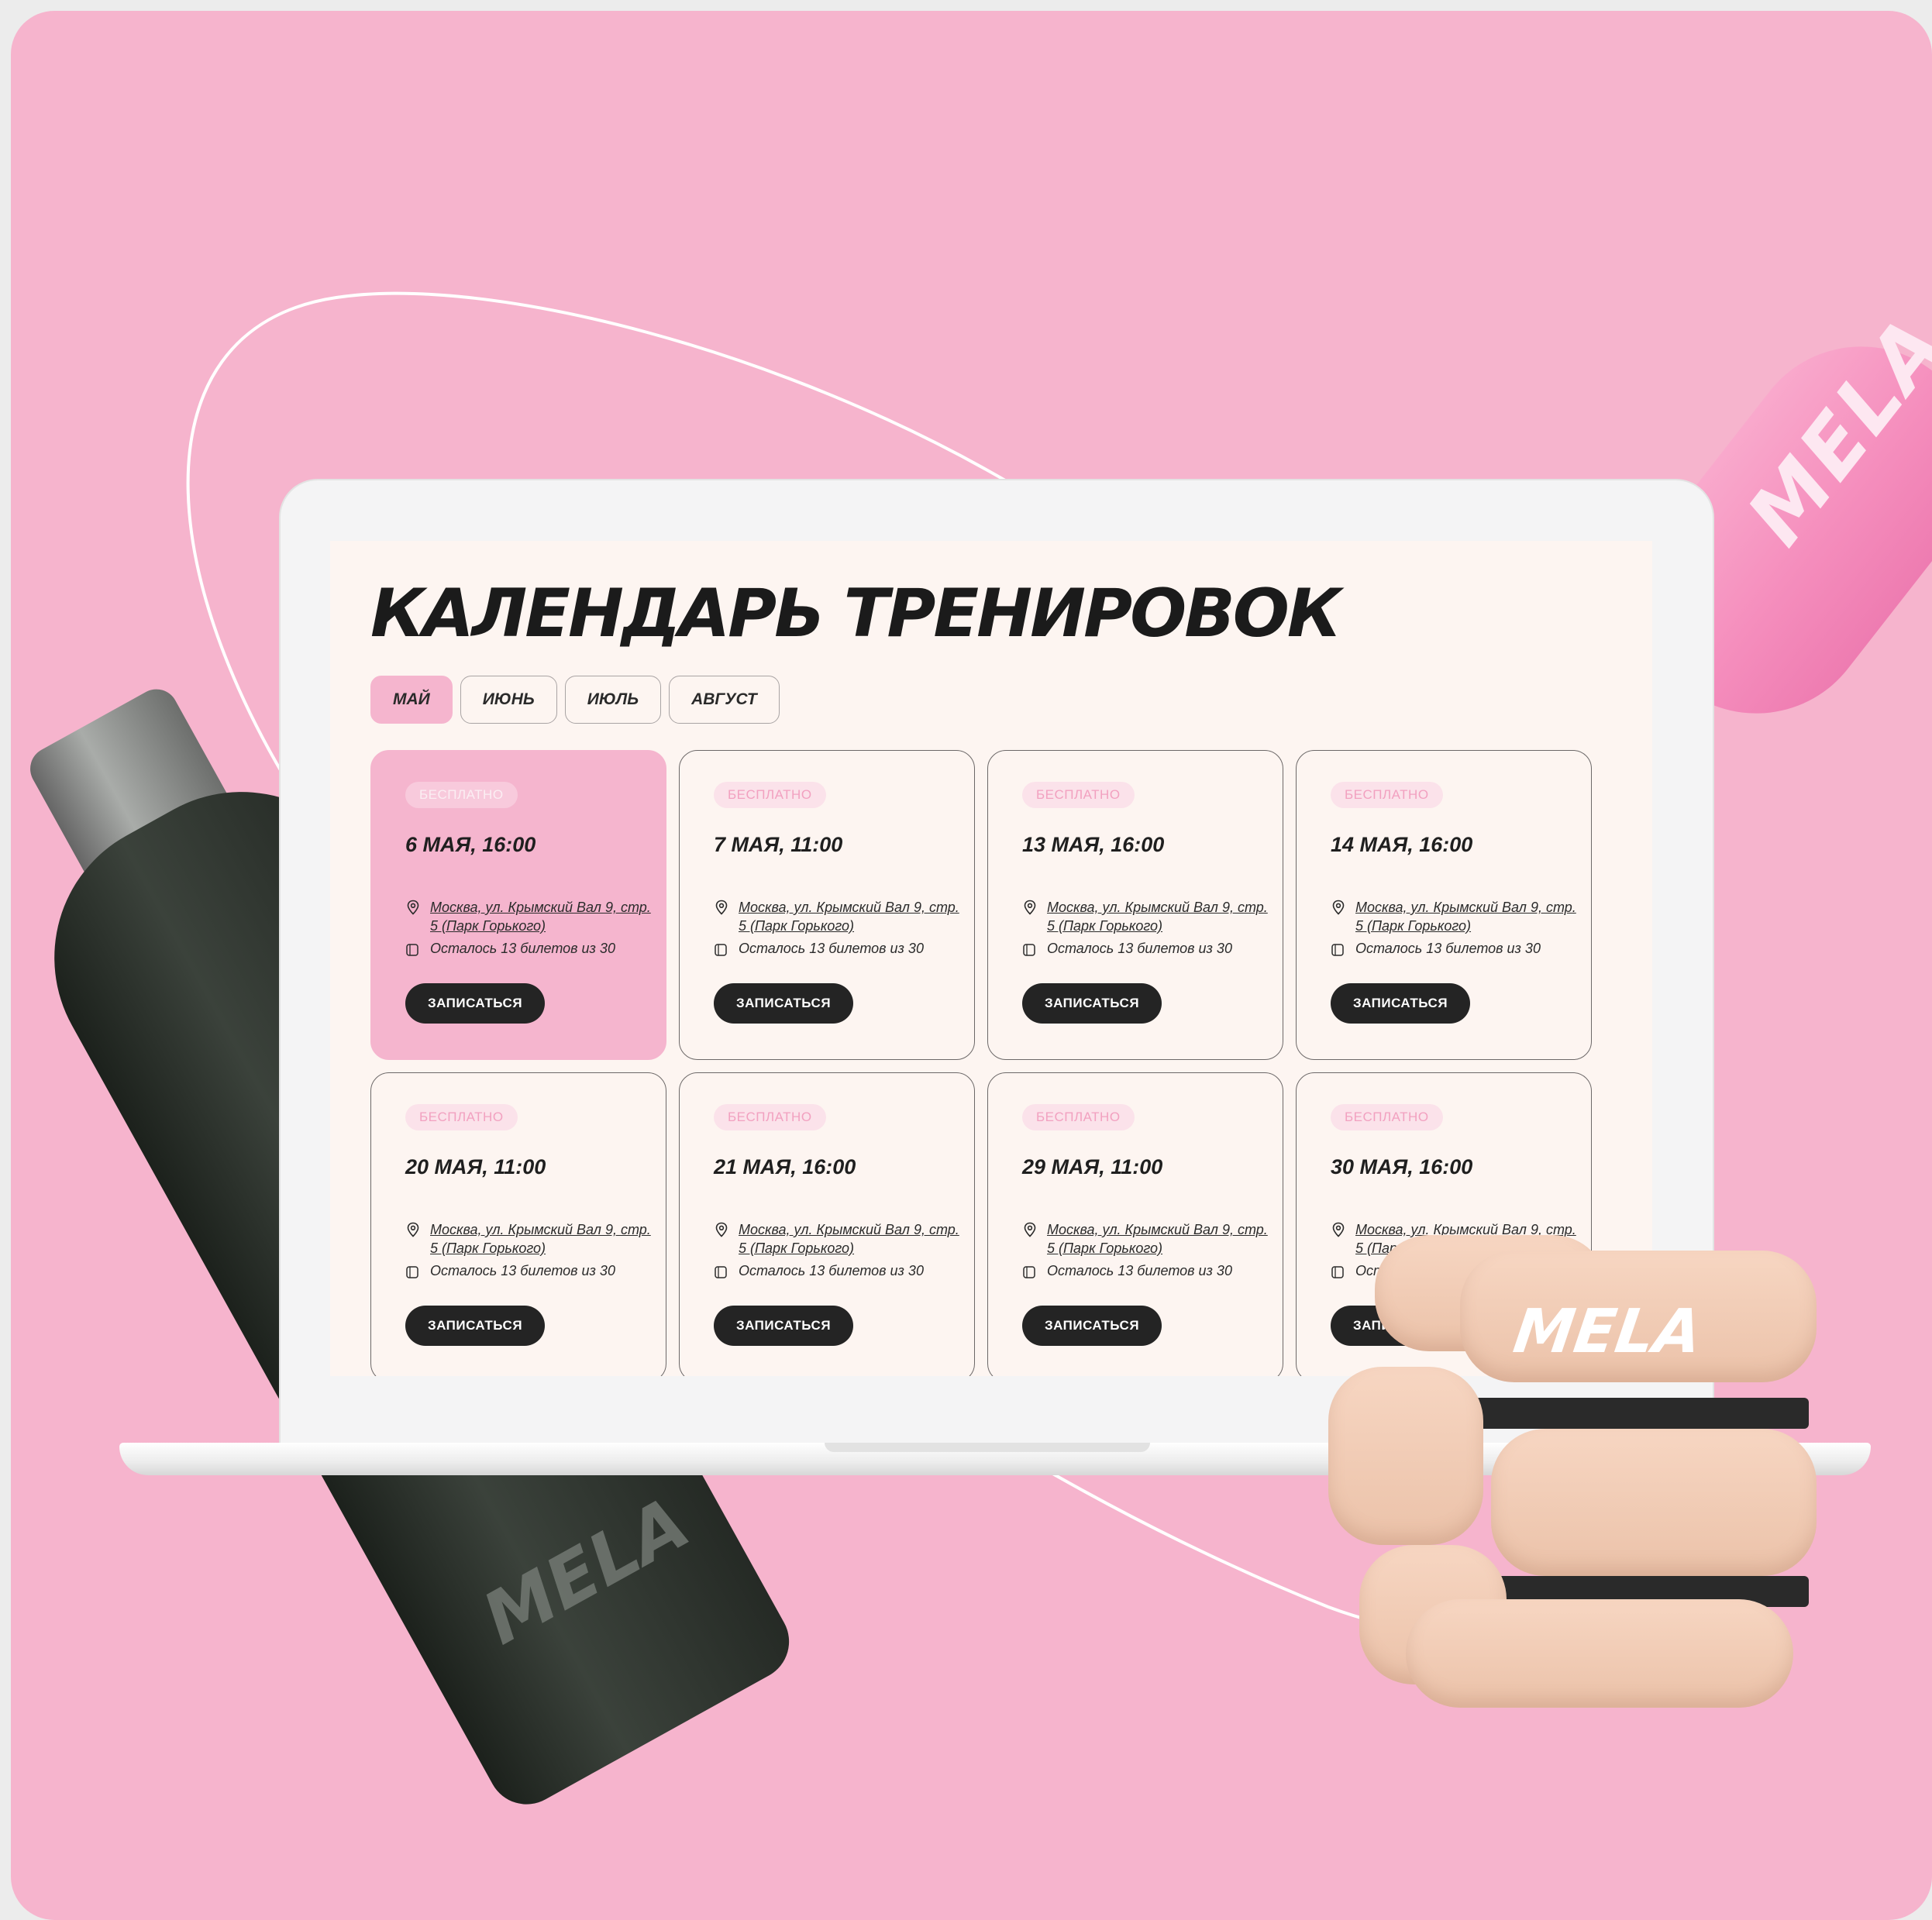 The height and width of the screenshot is (1920, 1932). I want to click on tab-may: МАЙ, so click(411, 700).